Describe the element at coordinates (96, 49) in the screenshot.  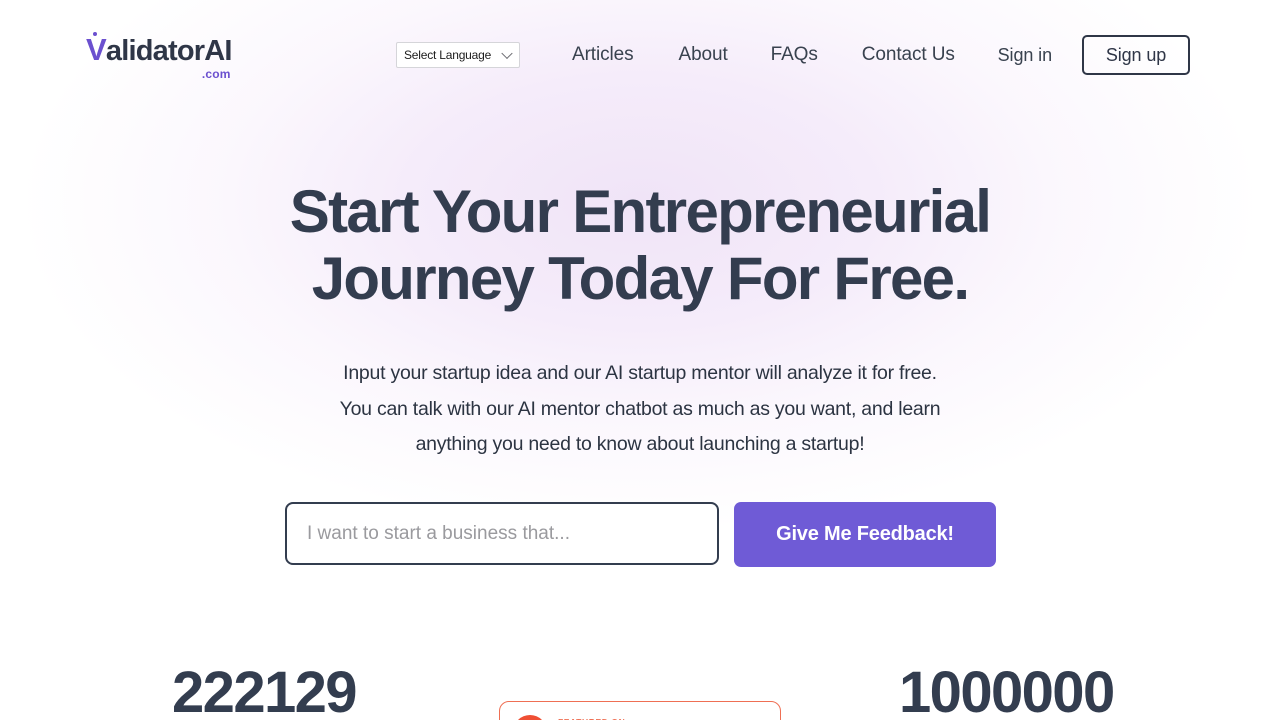
I see `logo-v-mark: V` at that location.